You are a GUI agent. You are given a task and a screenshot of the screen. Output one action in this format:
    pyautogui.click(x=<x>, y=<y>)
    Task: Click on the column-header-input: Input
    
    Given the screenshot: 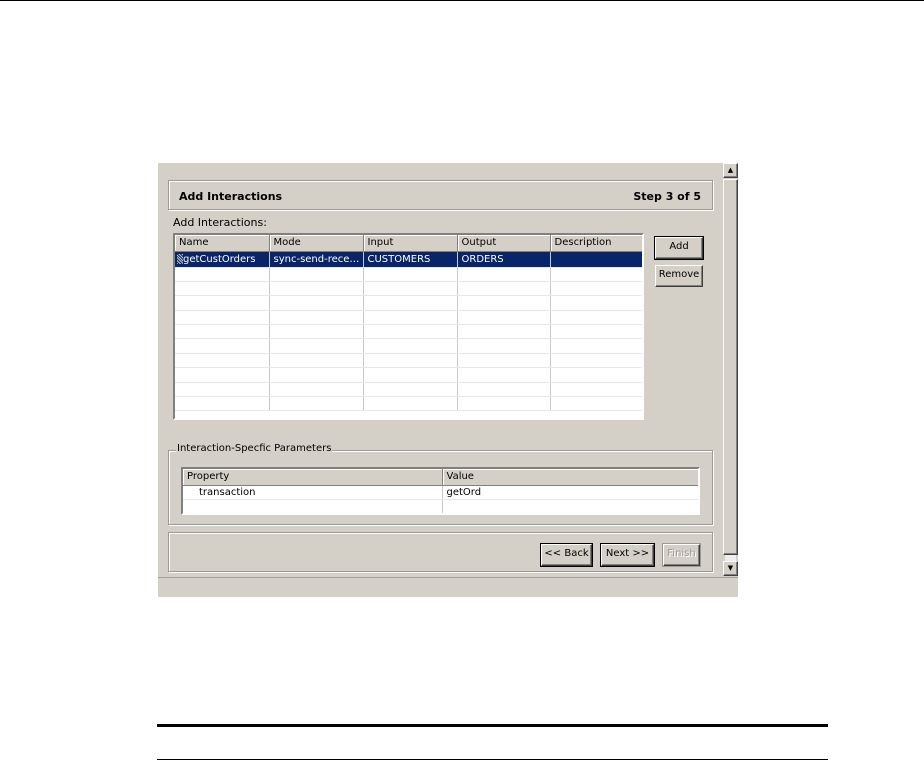 What is the action you would take?
    pyautogui.click(x=410, y=243)
    